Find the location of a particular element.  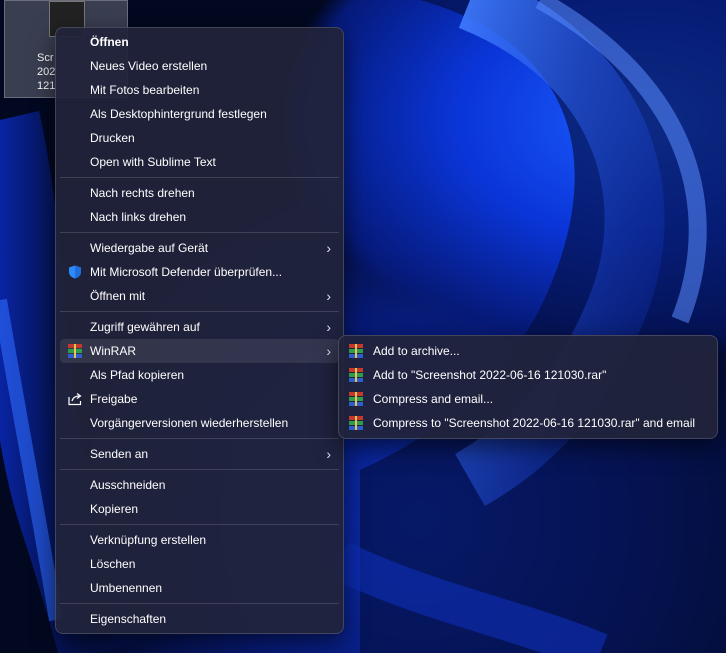

menu-item-open-sublime: Open with Sublime Text is located at coordinates (199, 162).